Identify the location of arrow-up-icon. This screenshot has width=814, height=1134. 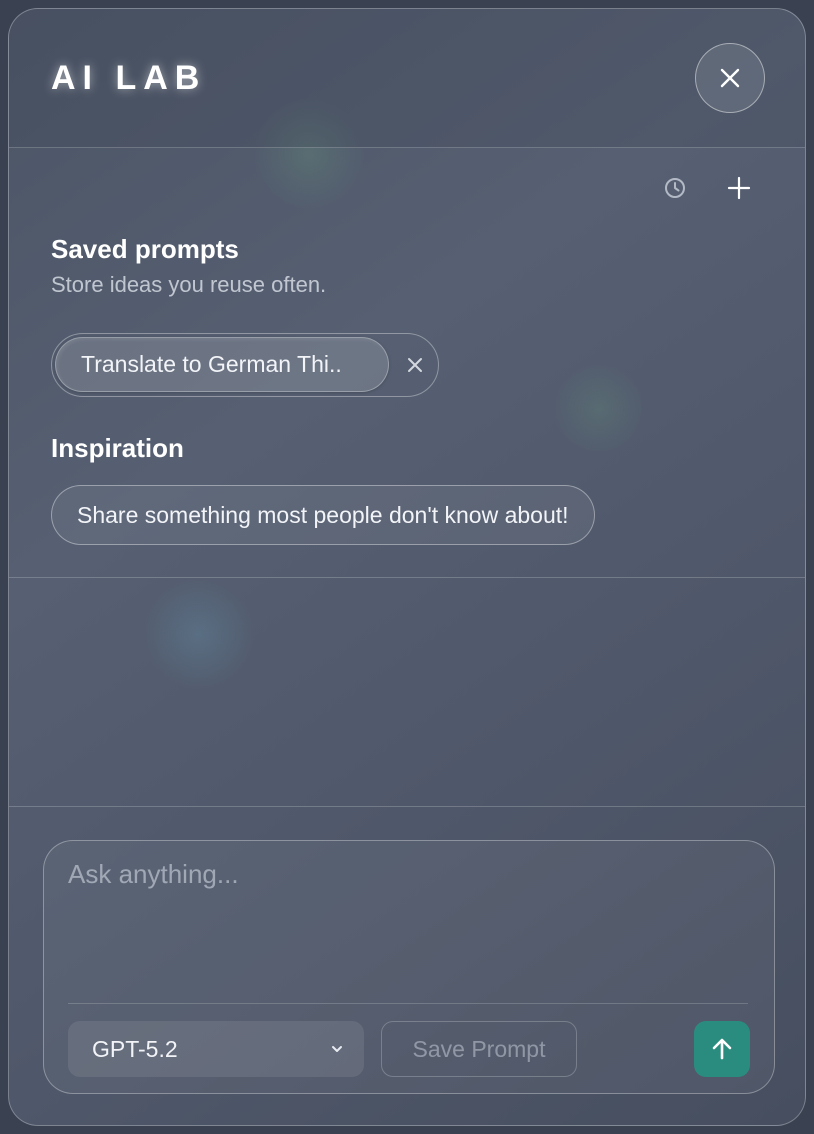
(722, 1049).